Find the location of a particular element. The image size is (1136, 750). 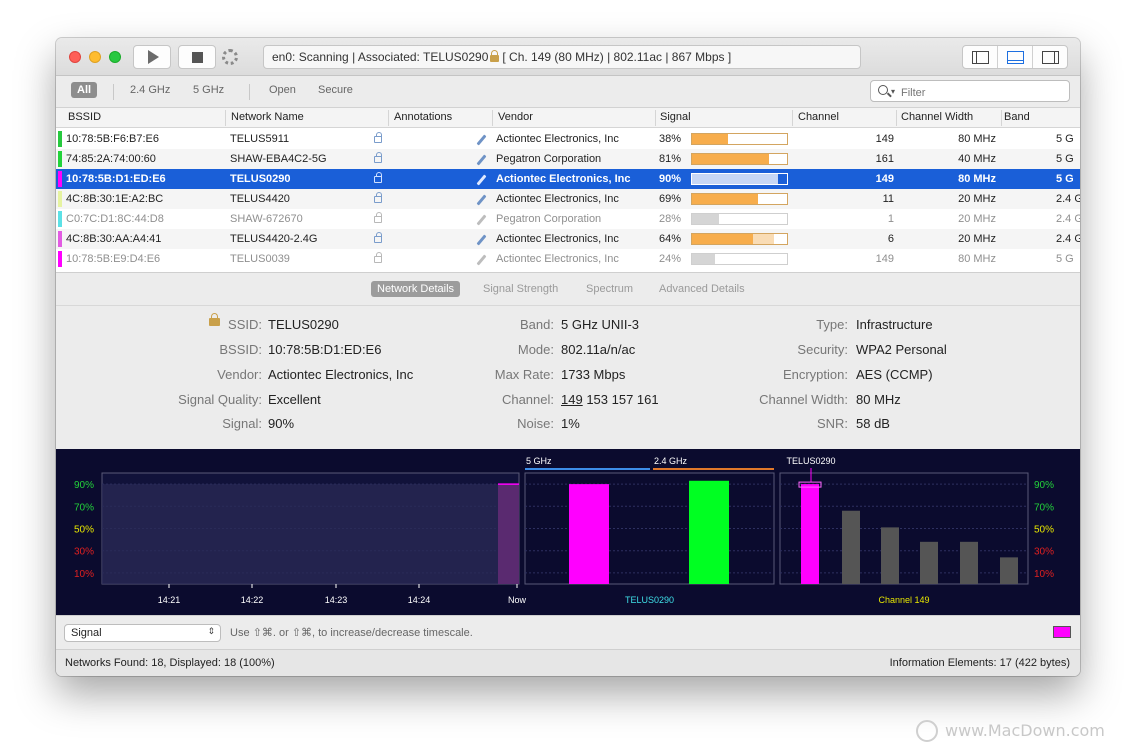

type-label: Type: is located at coordinates (832, 324).